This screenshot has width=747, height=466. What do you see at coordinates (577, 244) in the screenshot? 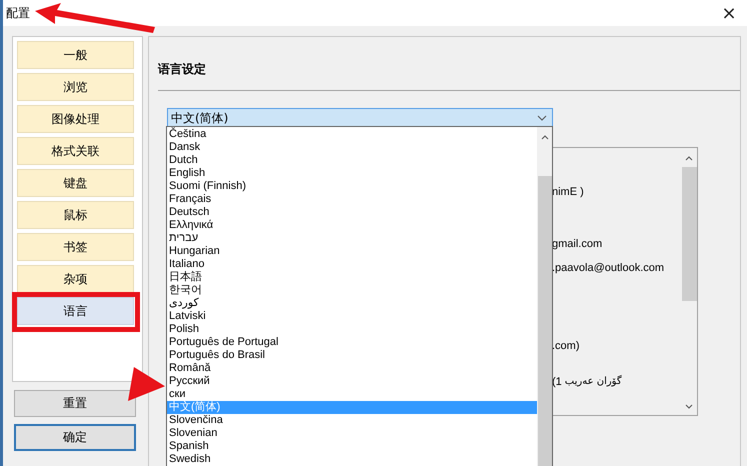
I see `credit-text: gmail.com` at bounding box center [577, 244].